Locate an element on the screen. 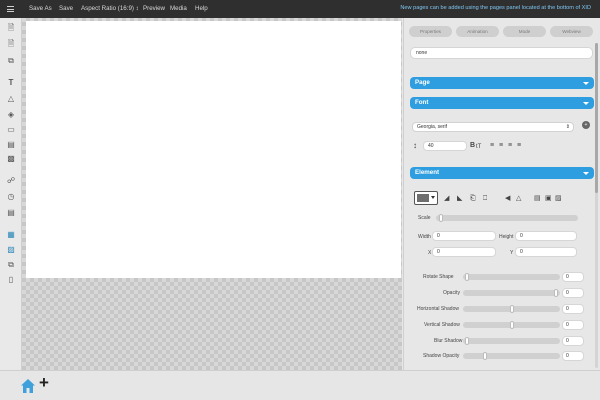  distribute-icon: ▤ is located at coordinates (537, 199).